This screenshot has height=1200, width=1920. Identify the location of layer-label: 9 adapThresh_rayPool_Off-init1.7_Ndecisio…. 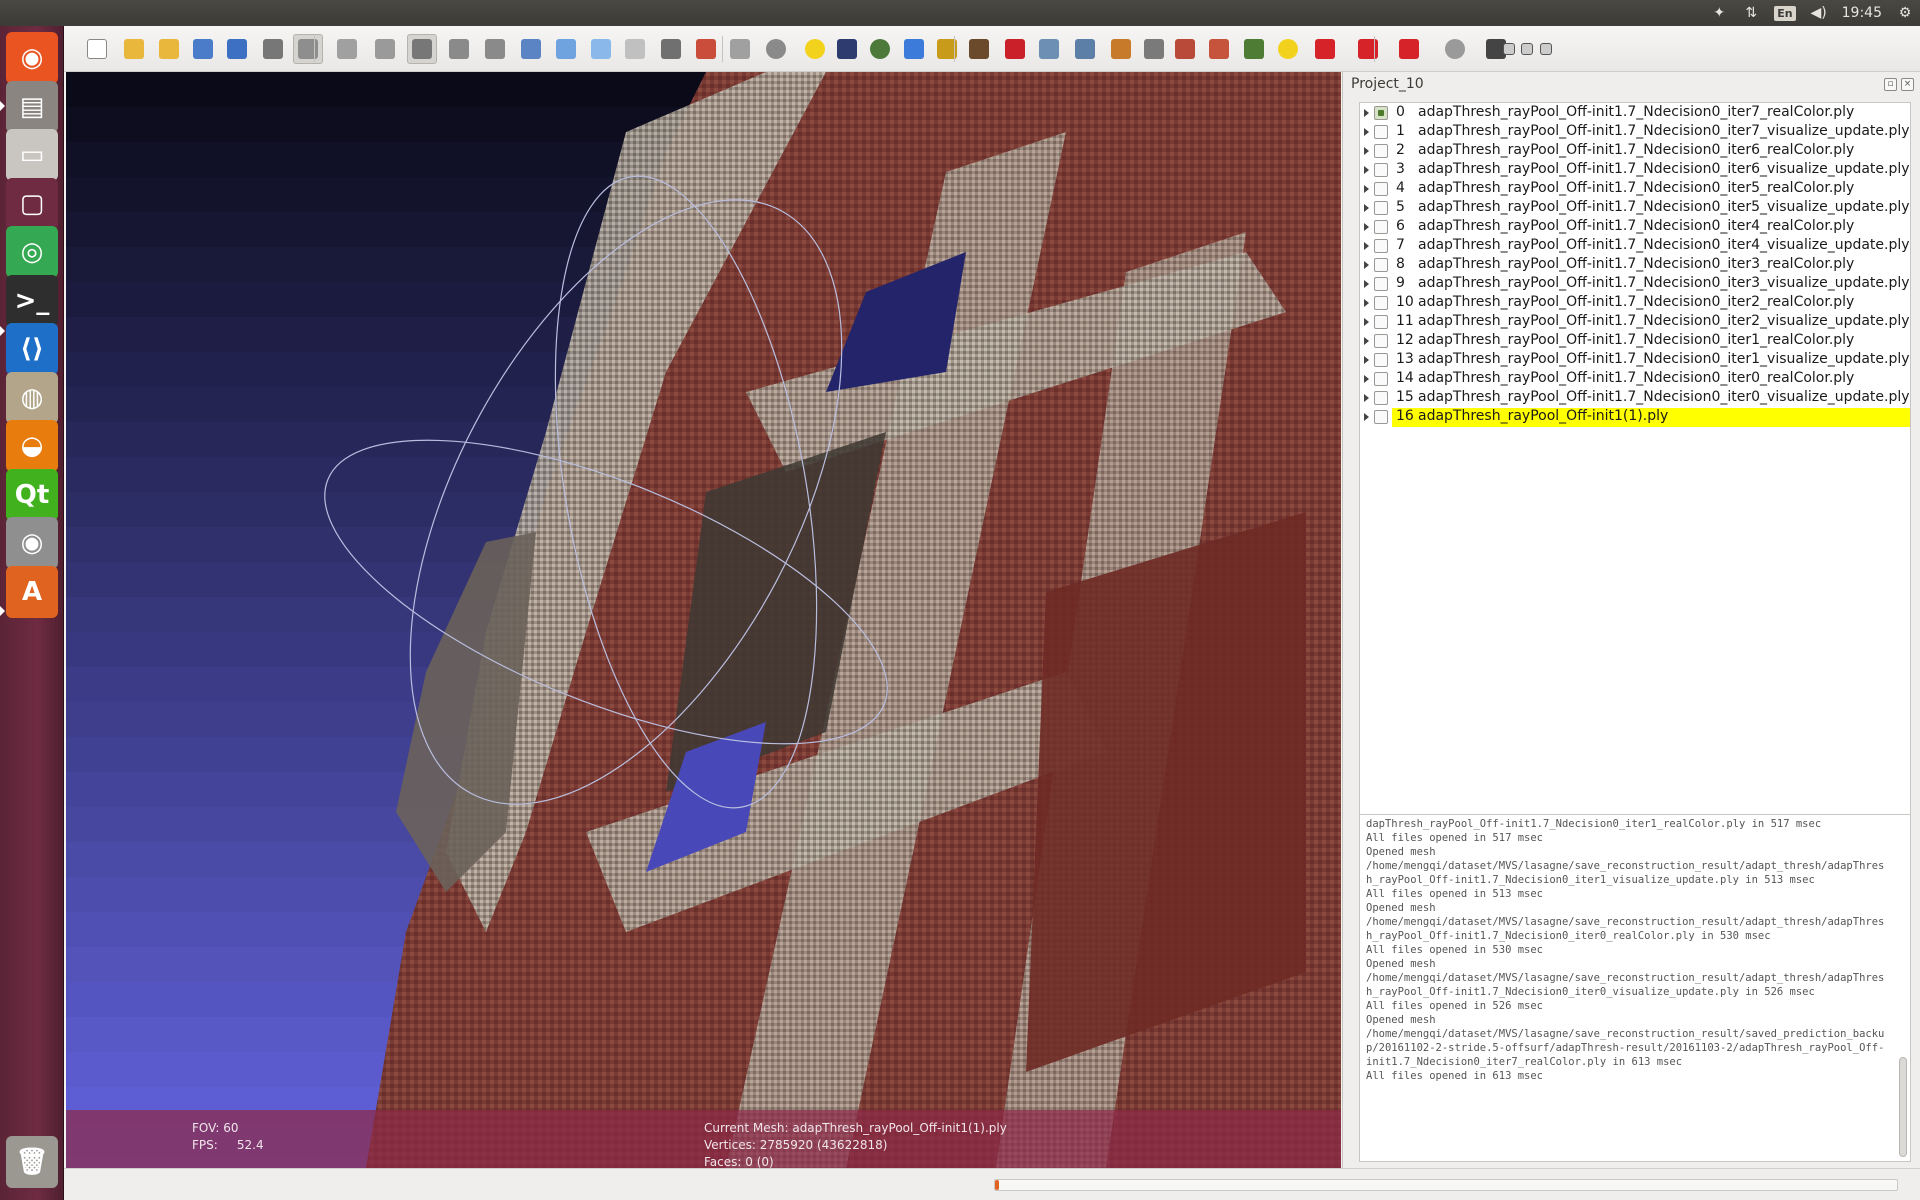
(1651, 284).